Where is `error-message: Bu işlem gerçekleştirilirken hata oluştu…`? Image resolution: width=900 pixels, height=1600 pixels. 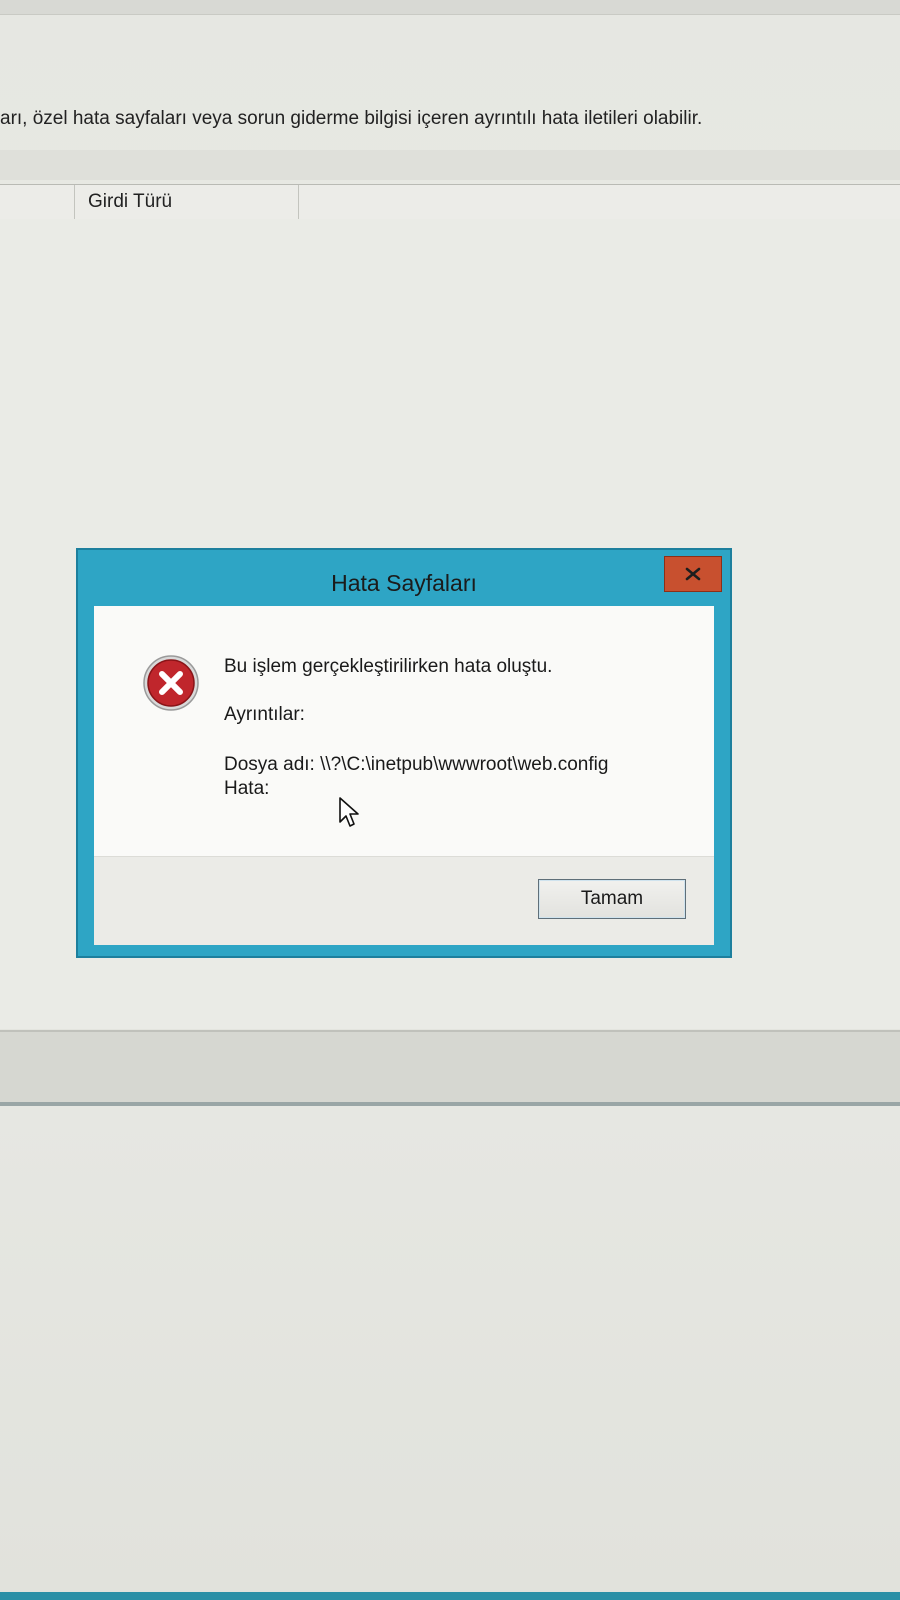 error-message: Bu işlem gerçekleştirilirken hata oluştu… is located at coordinates (388, 666).